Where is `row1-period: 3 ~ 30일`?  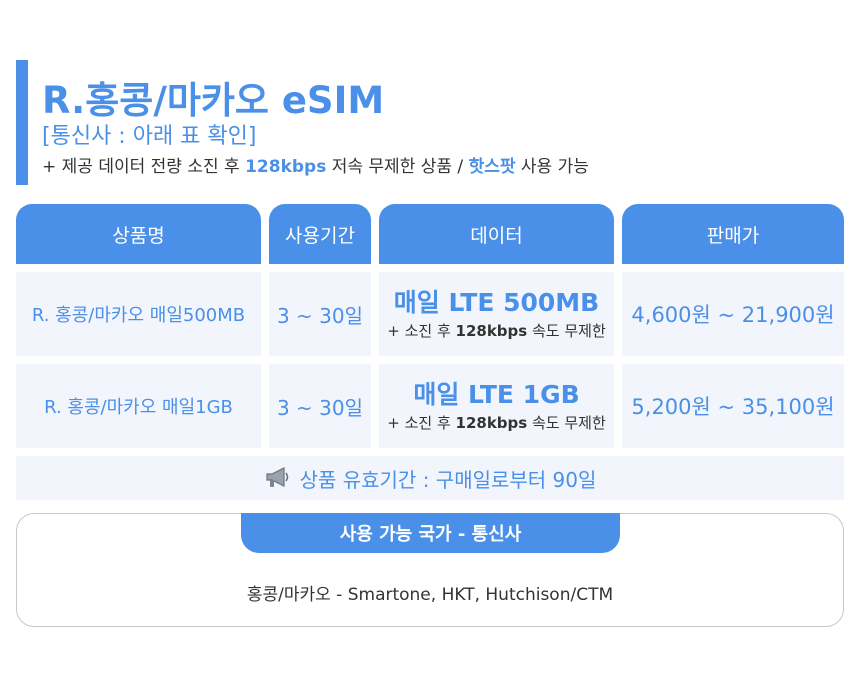
row1-period: 3 ~ 30일 is located at coordinates (320, 314).